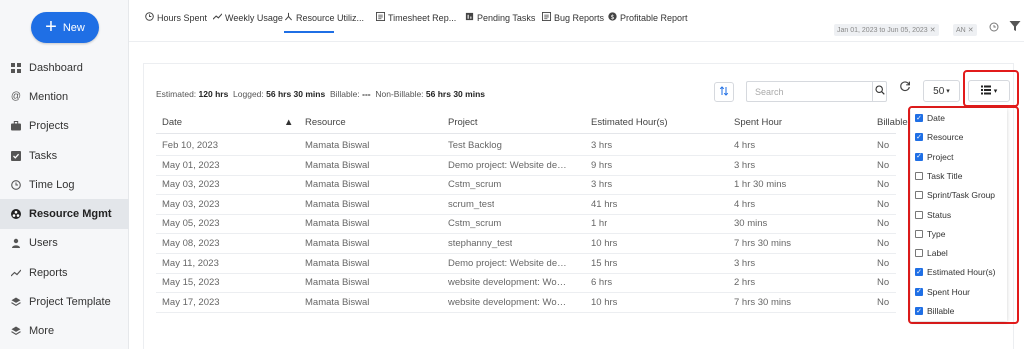 The height and width of the screenshot is (349, 1024). What do you see at coordinates (475, 145) in the screenshot?
I see `table-cell: Test Backlog` at bounding box center [475, 145].